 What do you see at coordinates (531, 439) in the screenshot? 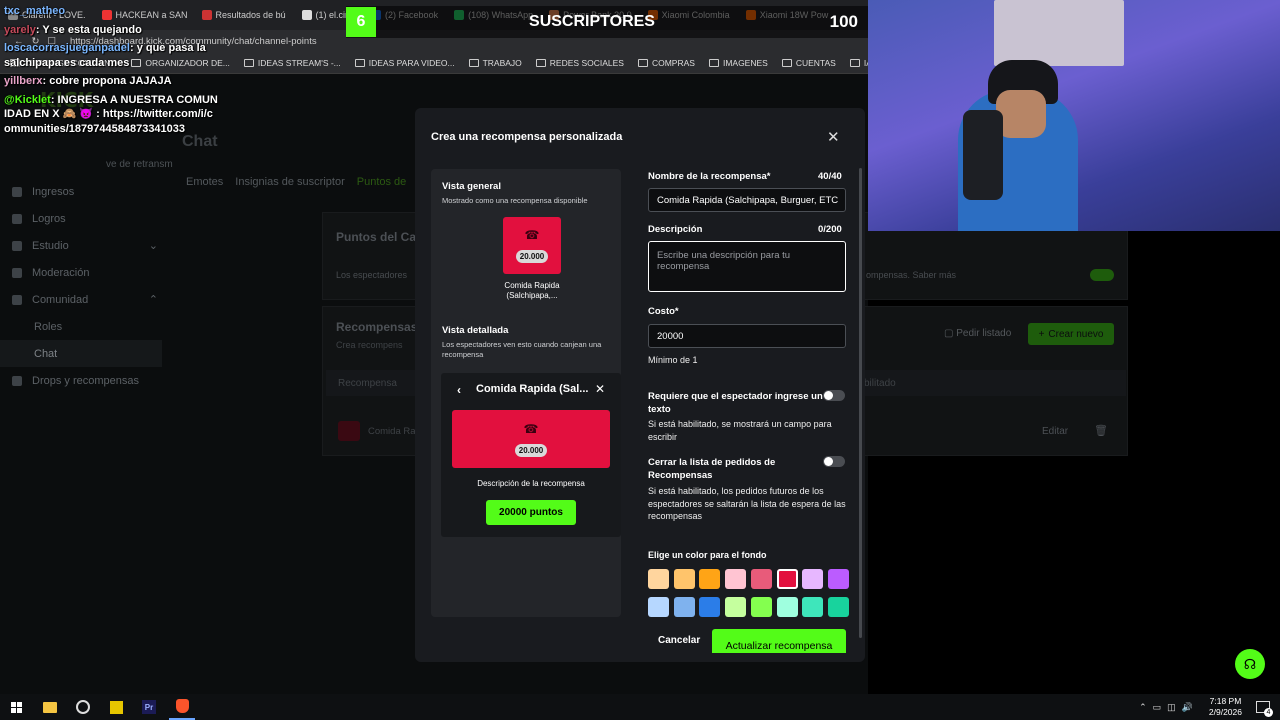
I see `detail-reward-card: ☎ 20.000` at bounding box center [531, 439].